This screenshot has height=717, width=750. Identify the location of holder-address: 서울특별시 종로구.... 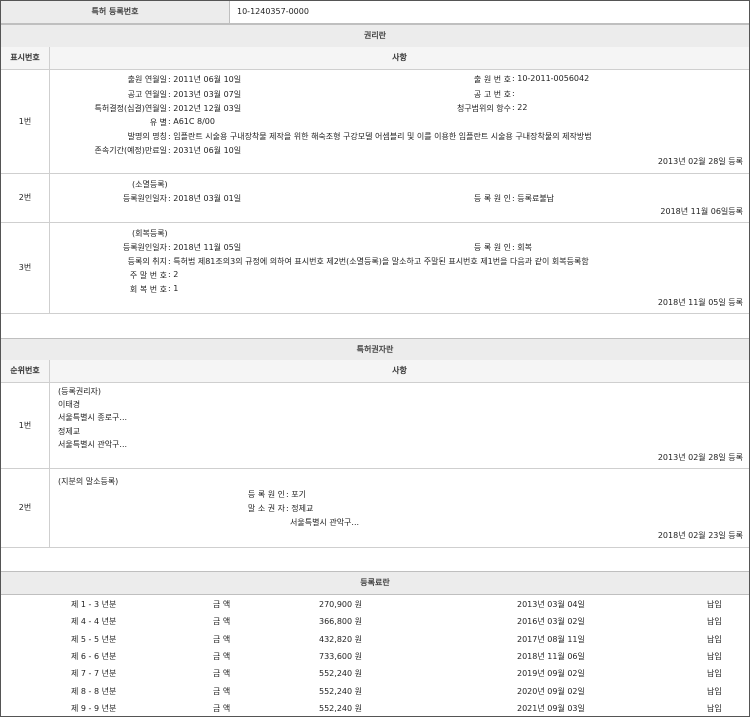
(93, 417).